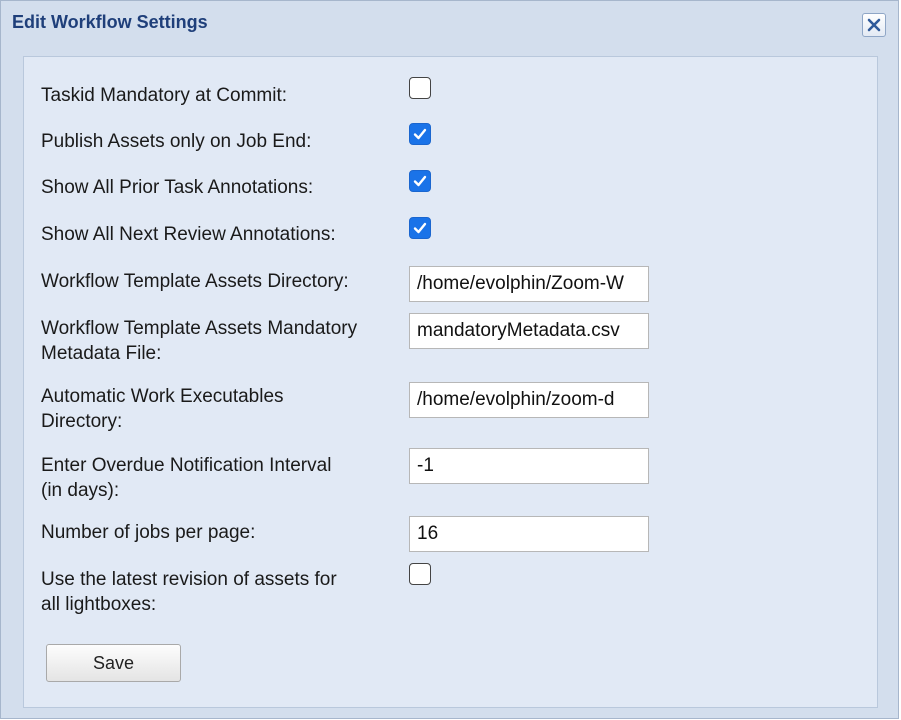  Describe the element at coordinates (148, 532) in the screenshot. I see `jobs-per-page-label: Number of jobs per page:` at that location.